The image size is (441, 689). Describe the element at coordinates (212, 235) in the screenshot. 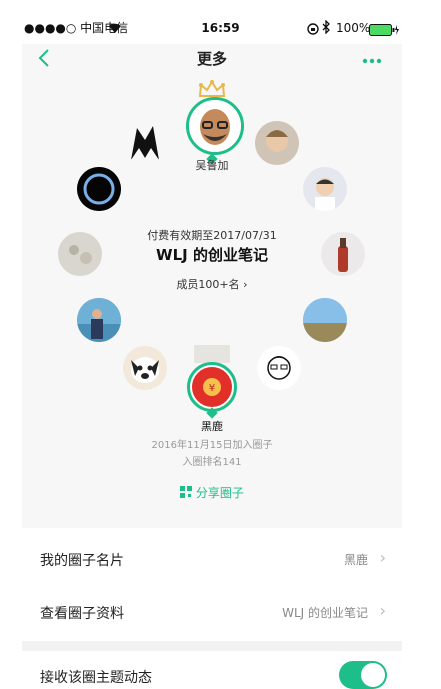

I see `validity-text: 付费有效期至2017/07/31` at that location.